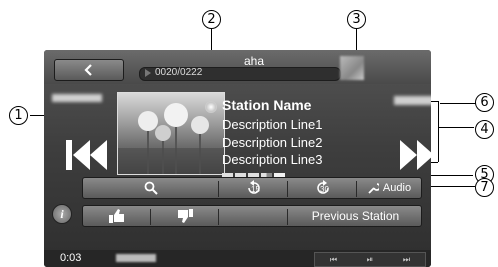  I want to click on forward-label: 30, so click(324, 189).